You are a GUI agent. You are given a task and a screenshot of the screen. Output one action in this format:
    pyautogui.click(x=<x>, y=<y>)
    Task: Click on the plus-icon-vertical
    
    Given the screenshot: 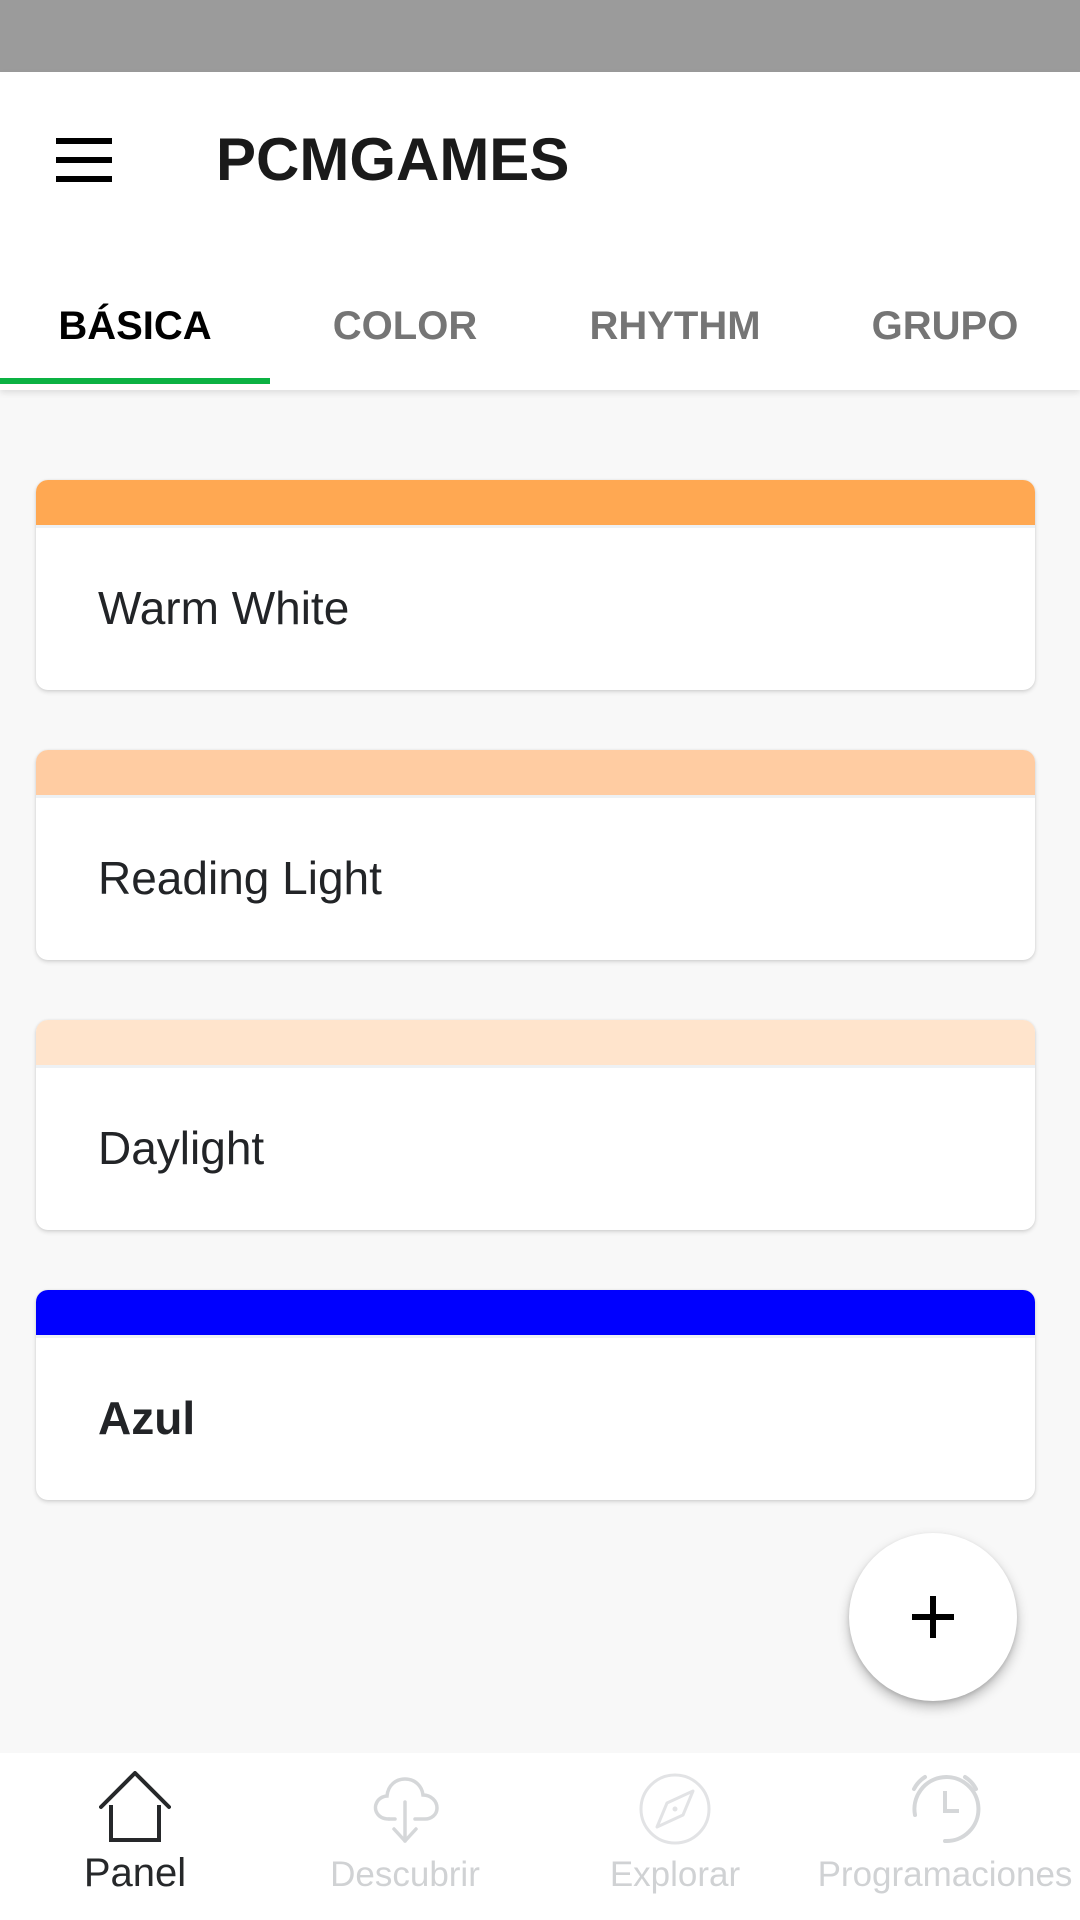 What is the action you would take?
    pyautogui.click(x=933, y=1617)
    